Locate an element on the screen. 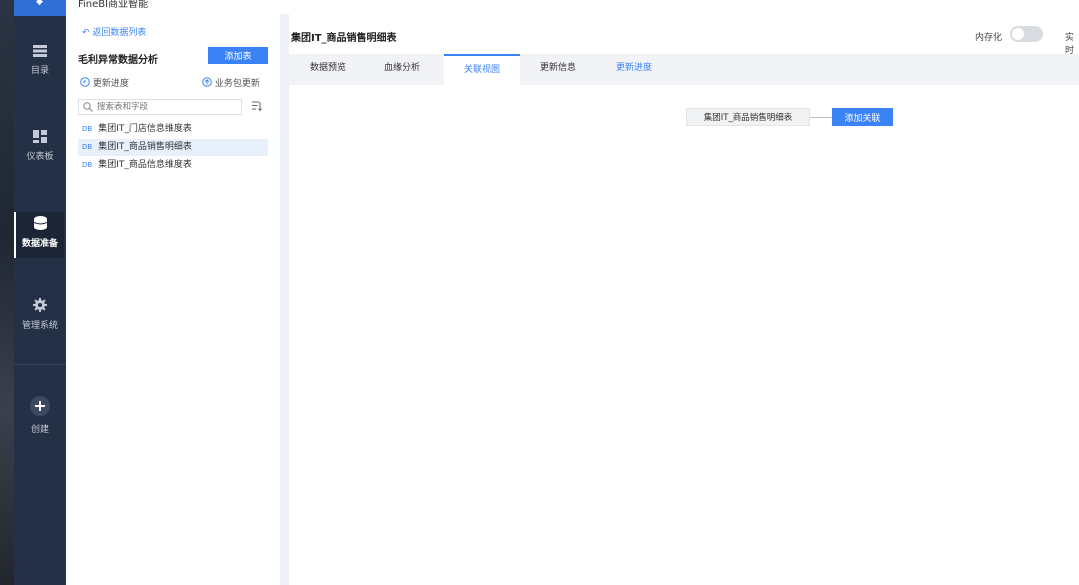 This screenshot has width=1079, height=585. tab-update-info: 更新信息 is located at coordinates (558, 69).